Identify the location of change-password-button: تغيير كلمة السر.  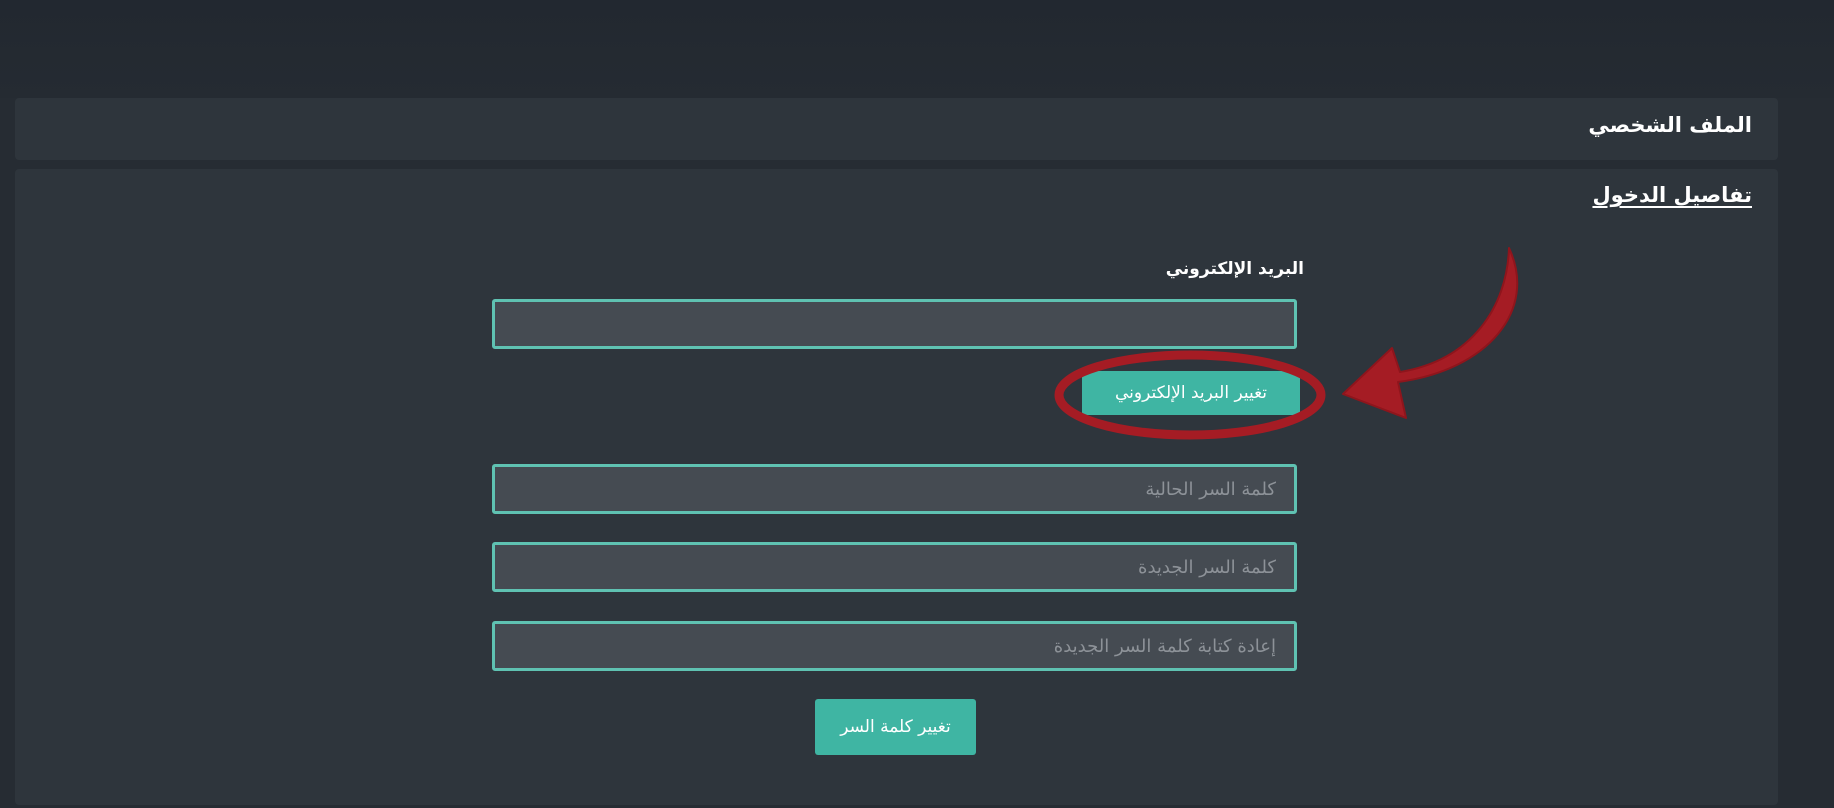
(895, 727).